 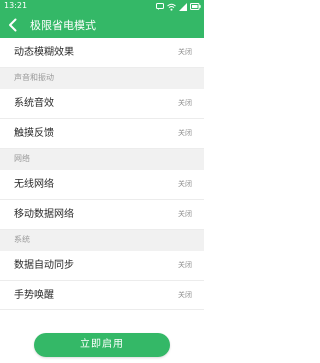 I want to click on setting-row-auto-sync: 数据自动同步 关闭, so click(x=102, y=266).